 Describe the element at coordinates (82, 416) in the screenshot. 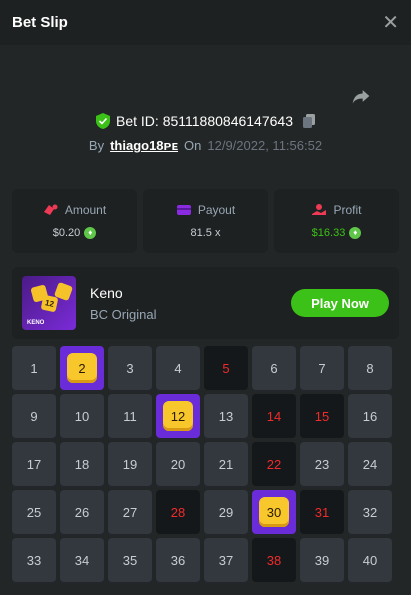

I see `keno-cell: 10` at that location.